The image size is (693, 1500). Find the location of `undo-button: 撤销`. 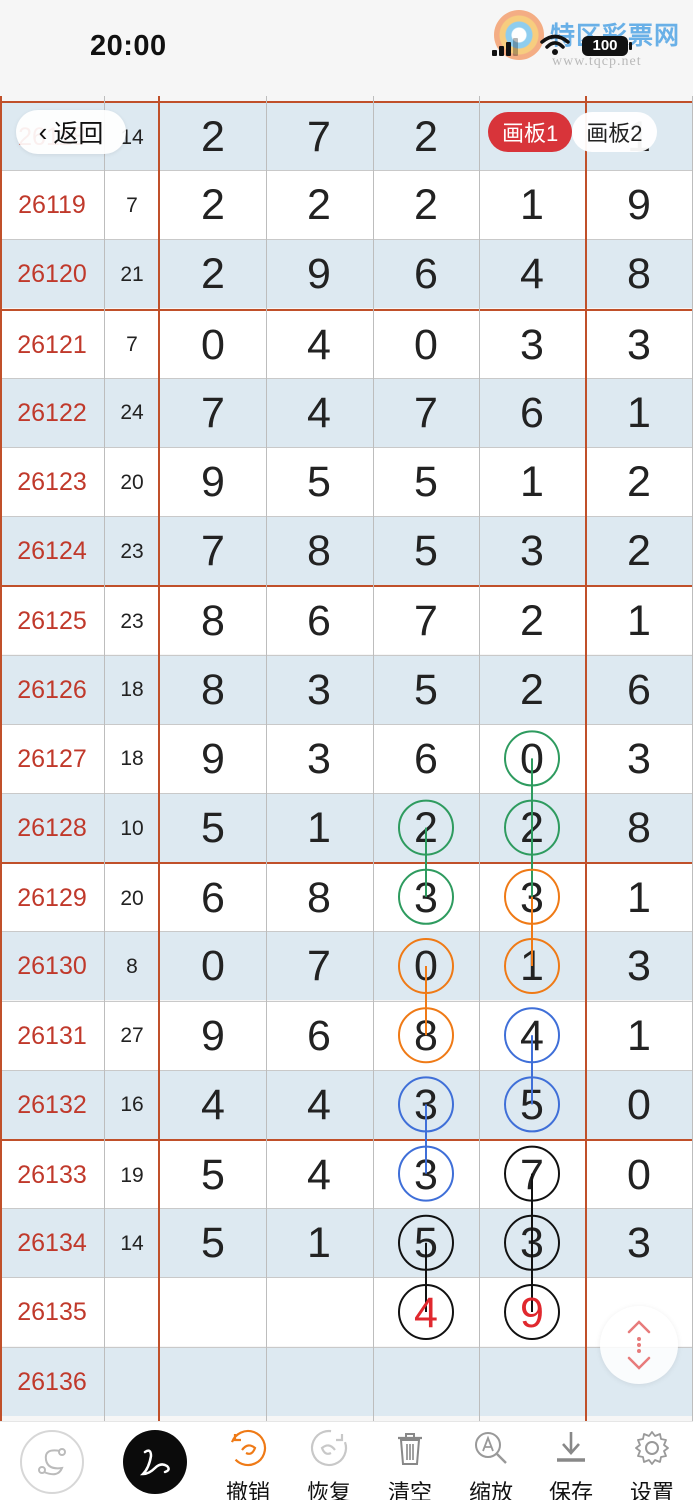

undo-button: 撤销 is located at coordinates (248, 1463).